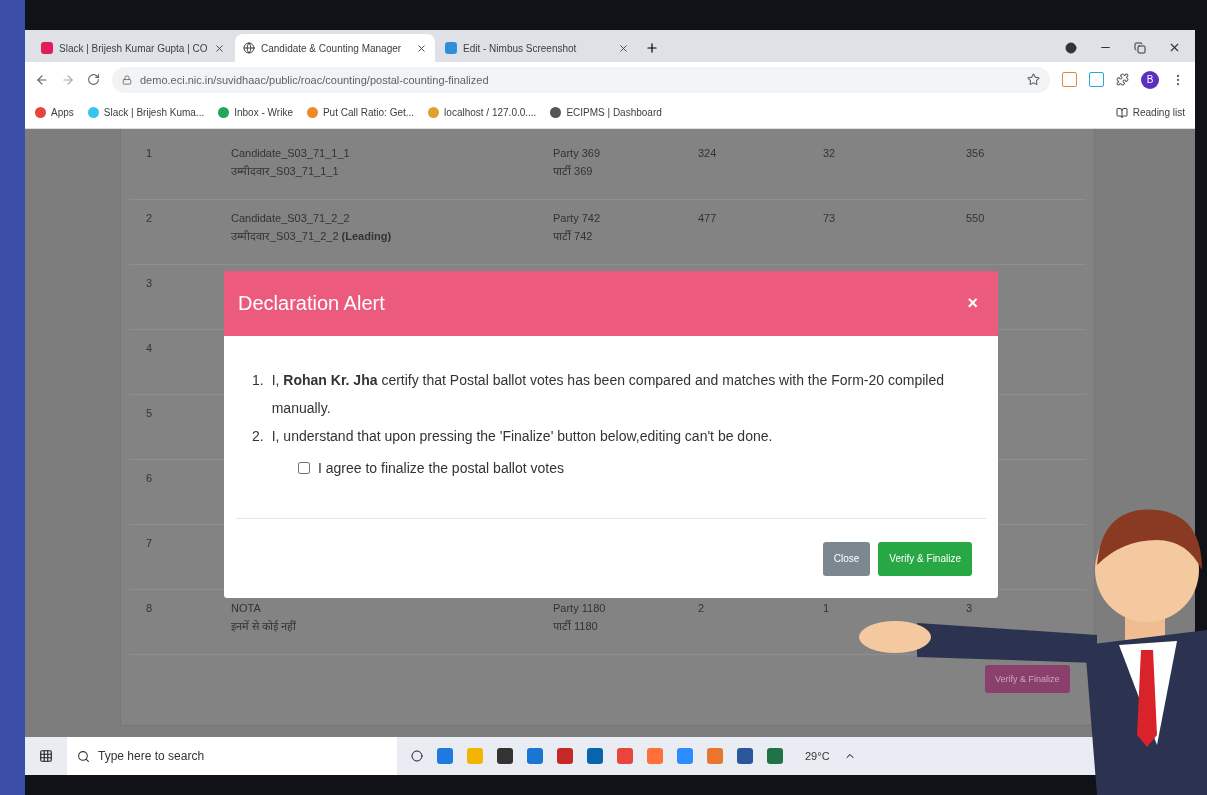 The height and width of the screenshot is (795, 1207). What do you see at coordinates (522, 436) in the screenshot?
I see `declaration-text: I, understand that upon pressing the 'Finalize' button below,editing can't be done.` at bounding box center [522, 436].